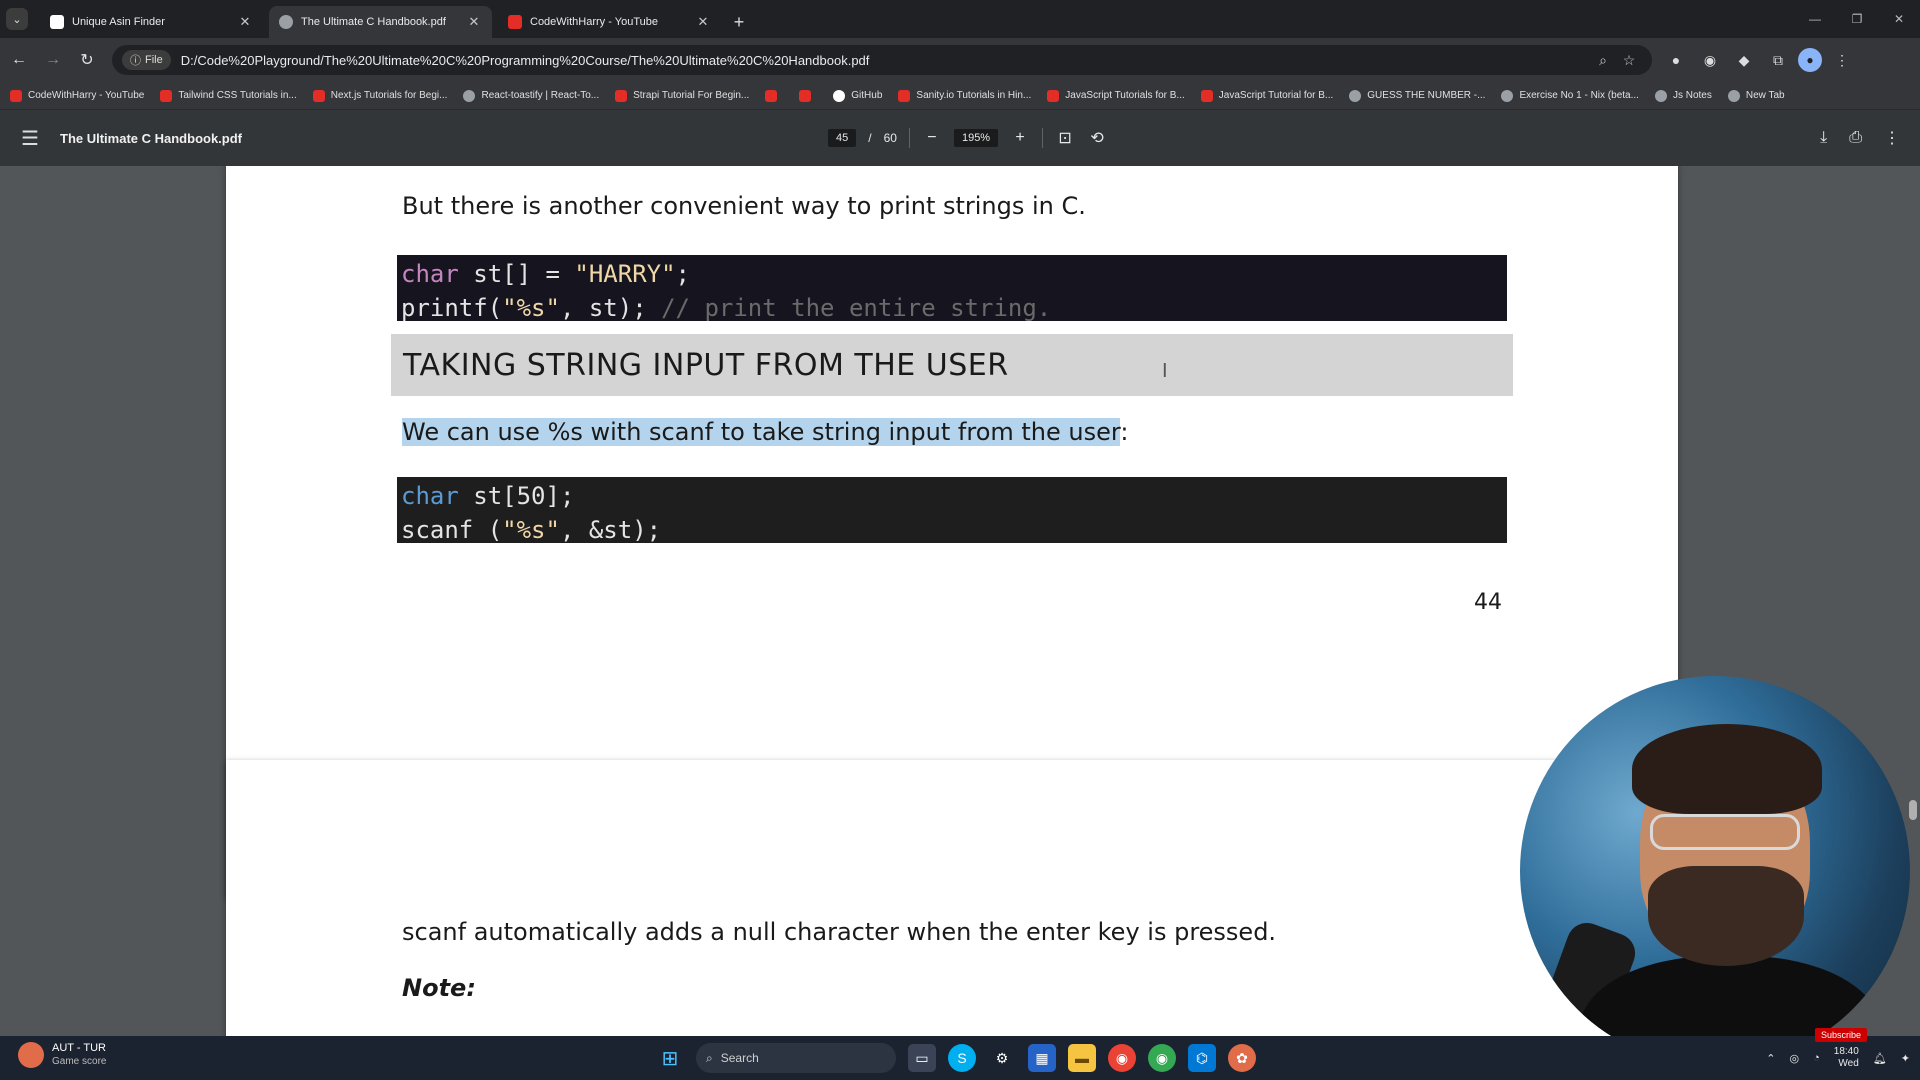 The height and width of the screenshot is (1080, 1920). I want to click on clock: 18:40 Wed, so click(1846, 1058).